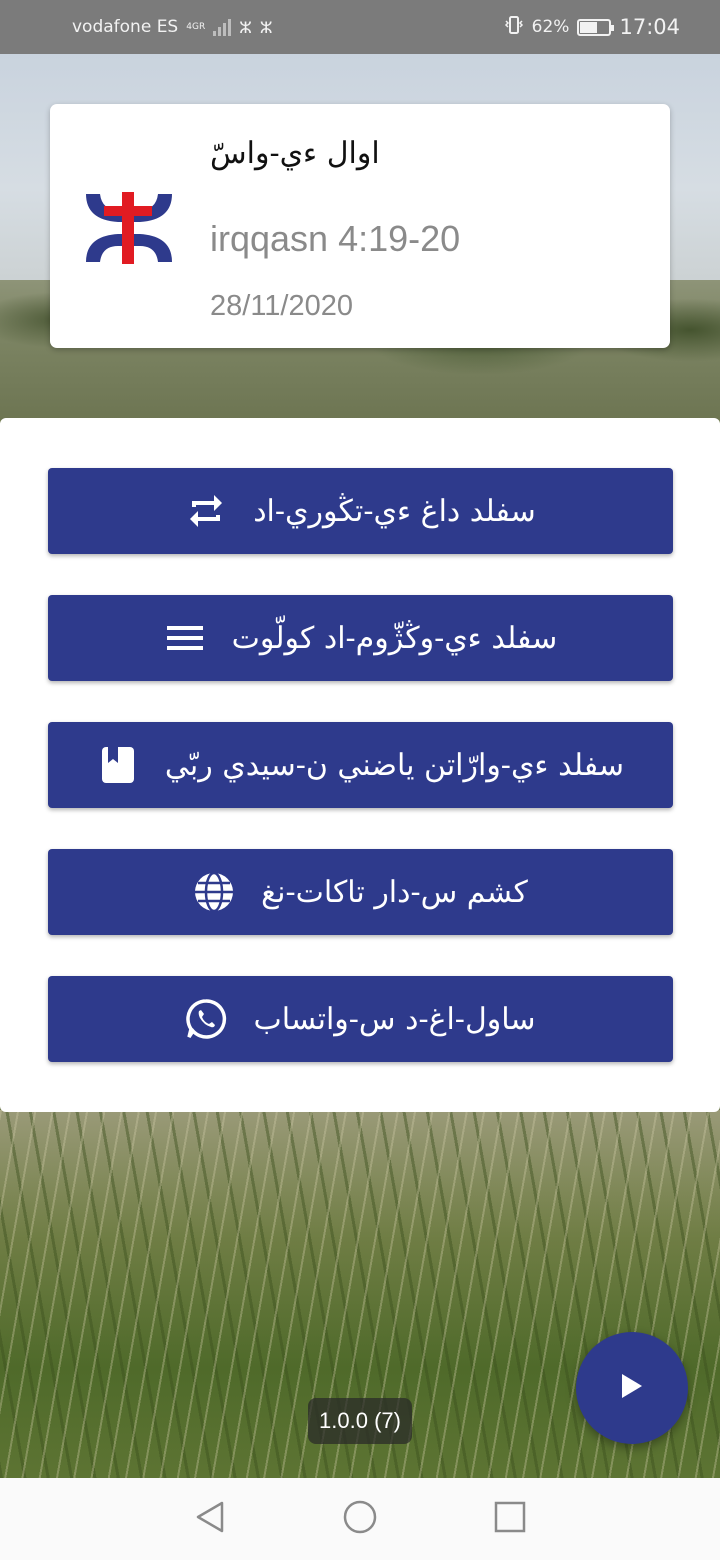  Describe the element at coordinates (360, 27) in the screenshot. I see `status-bar: vodafone ES 4GR ⵣ ⵣ 62% 17:04` at that location.